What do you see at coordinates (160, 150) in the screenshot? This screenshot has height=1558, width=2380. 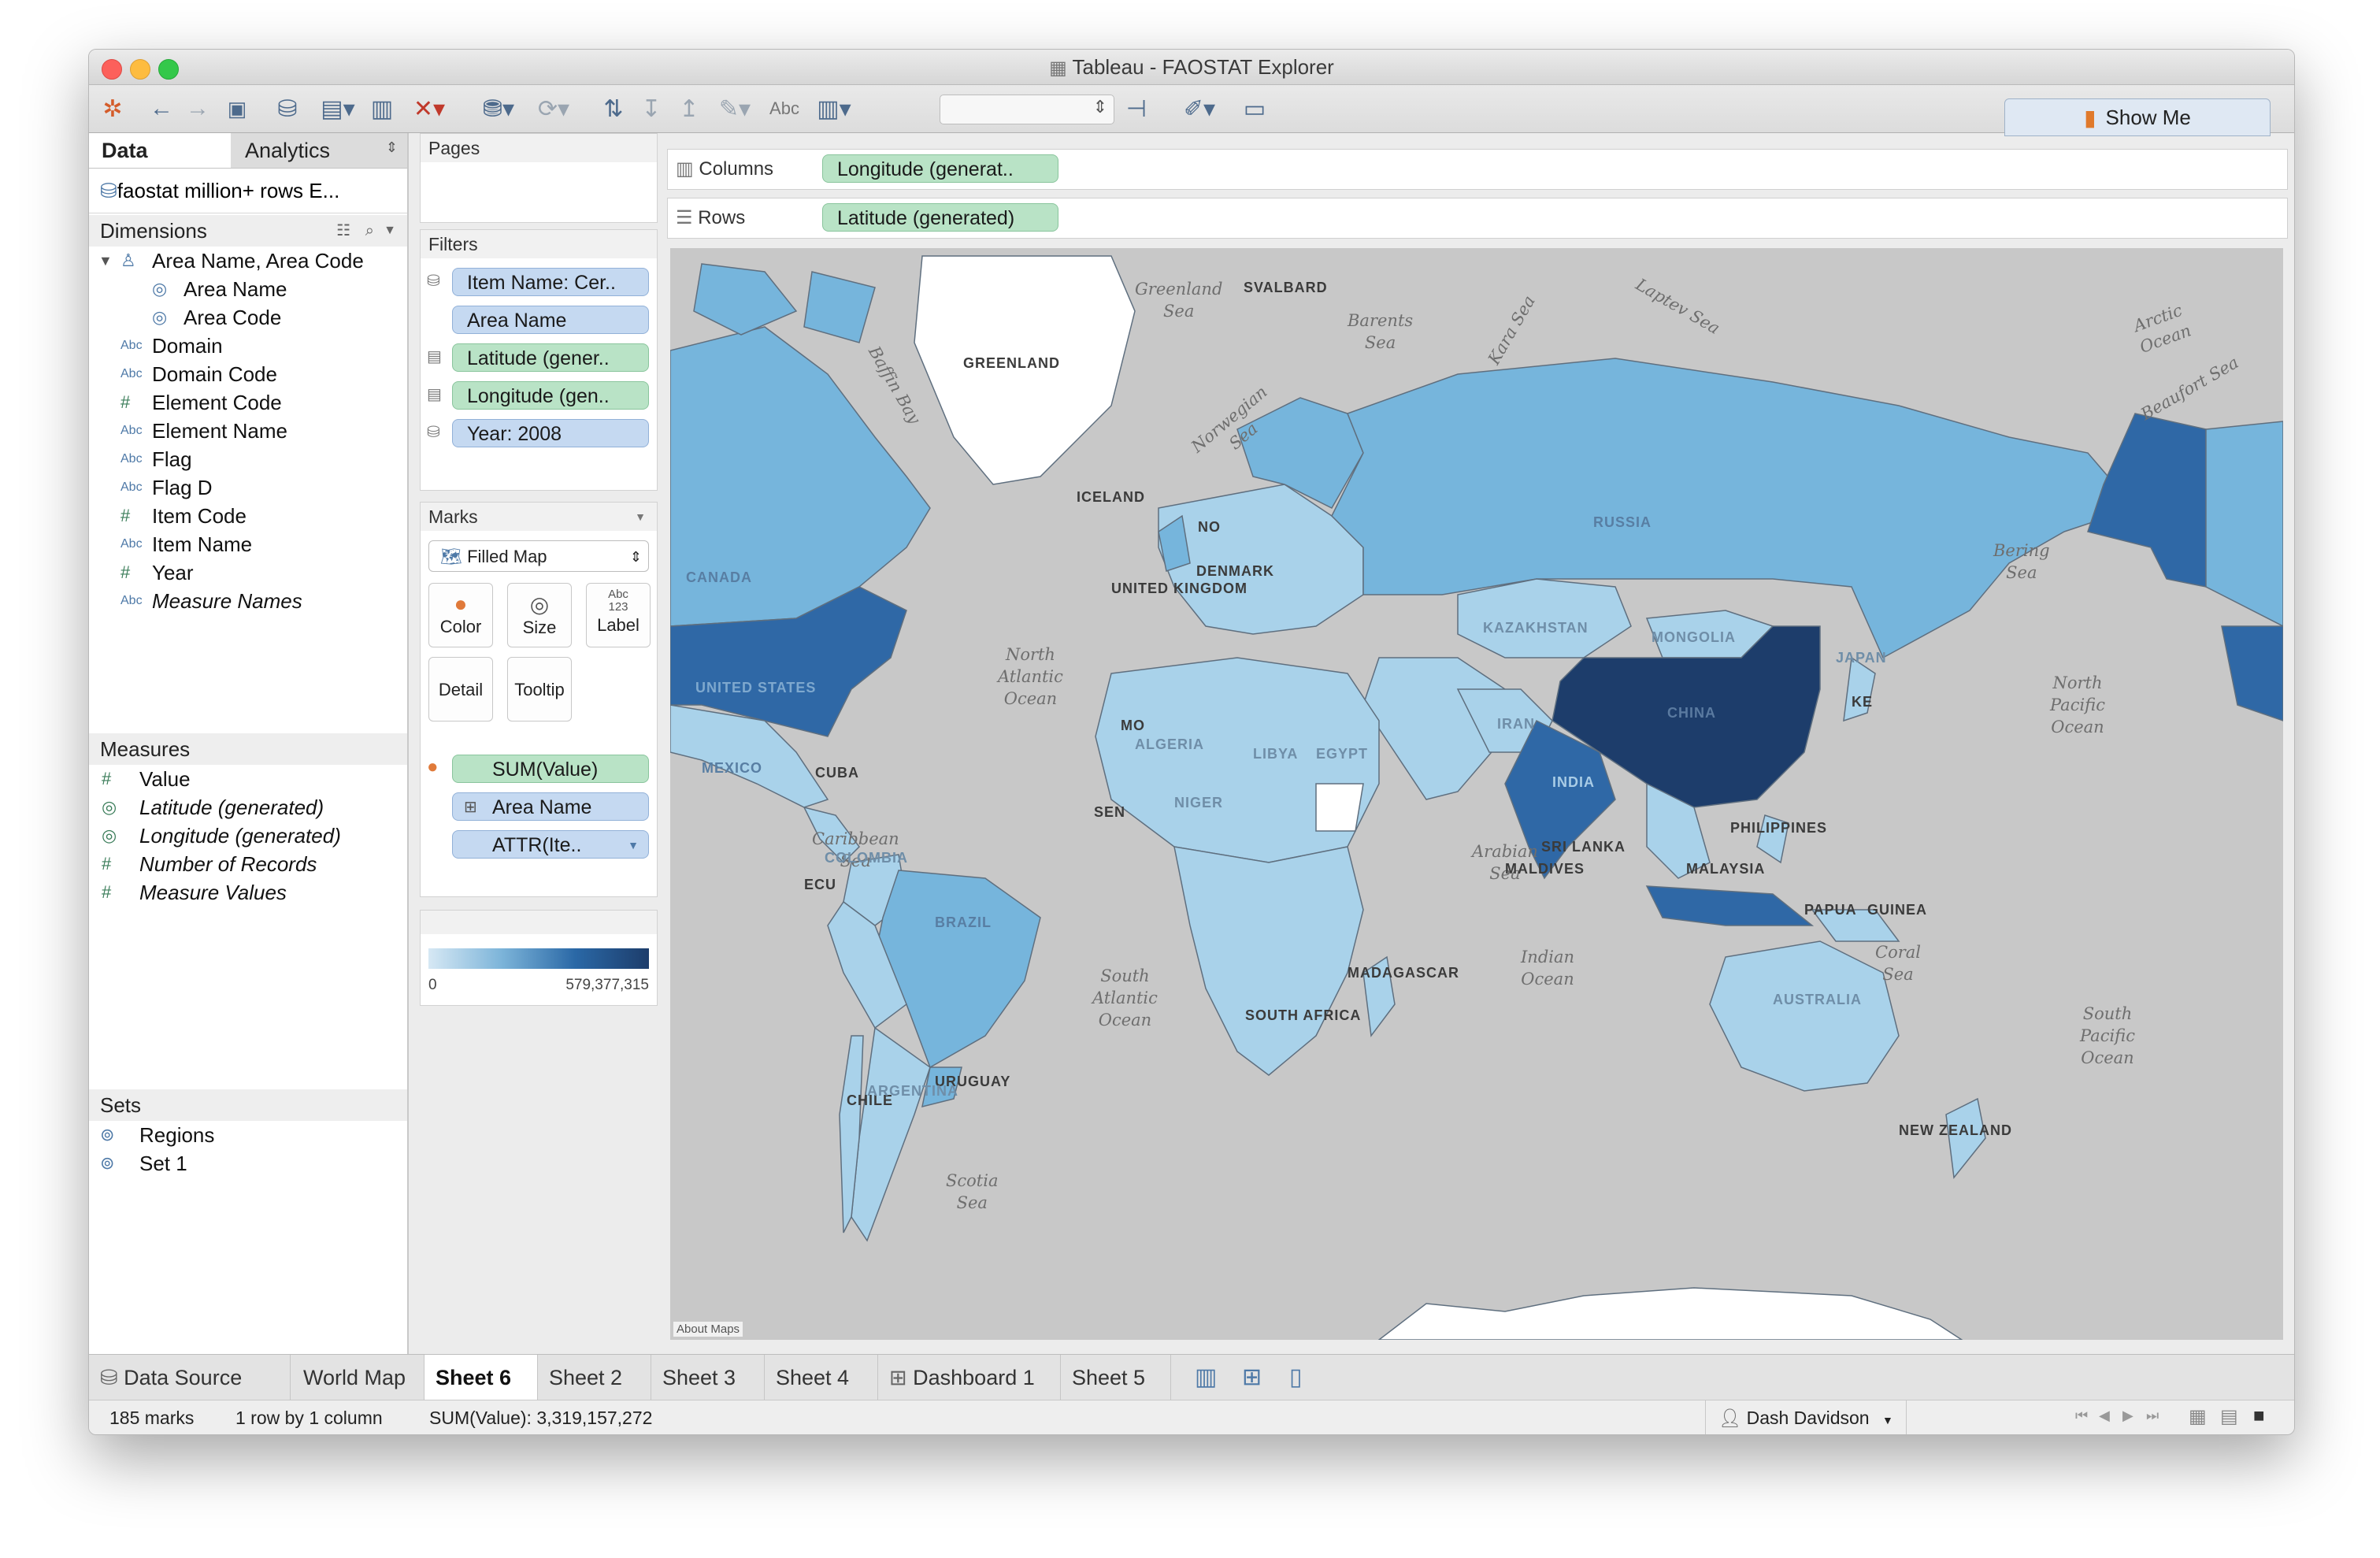 I see `tab-data: Data` at bounding box center [160, 150].